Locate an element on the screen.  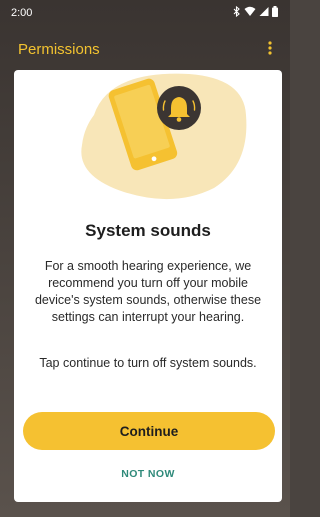
bluetooth-icon is located at coordinates (236, 11).